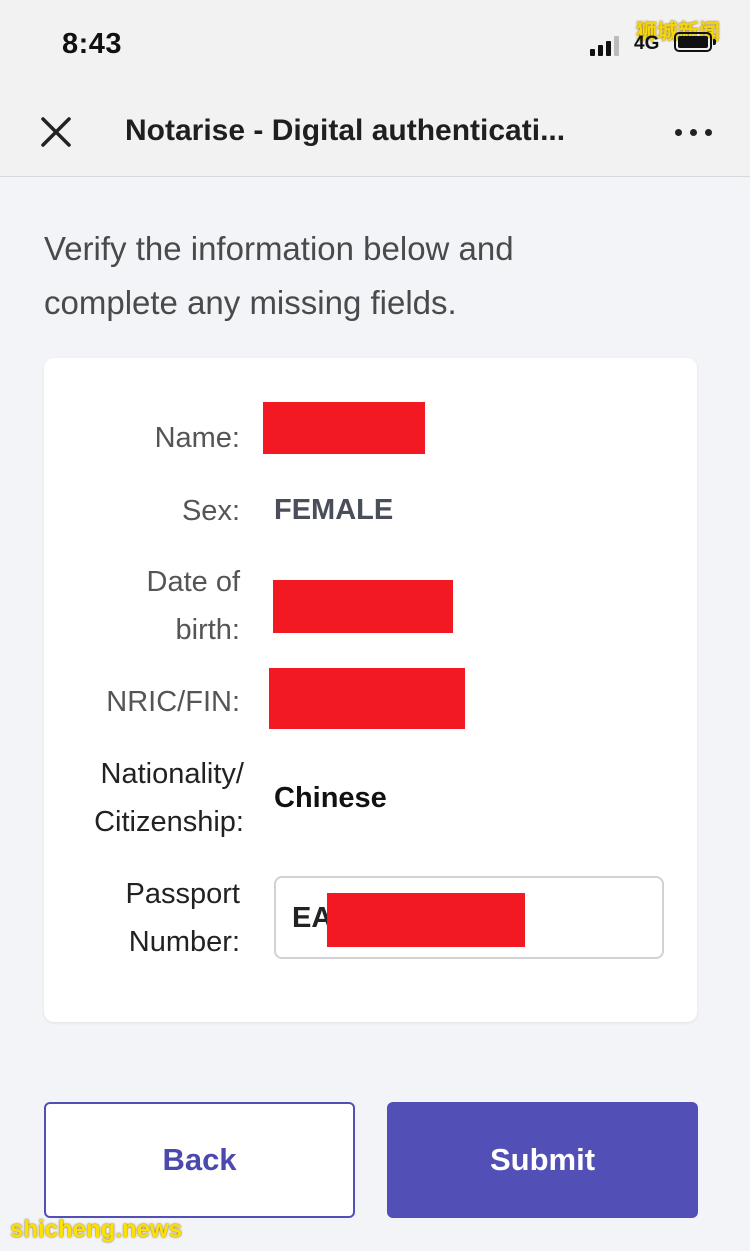 The width and height of the screenshot is (750, 1251). Describe the element at coordinates (184, 942) in the screenshot. I see `passport-label-line2: Number:` at that location.